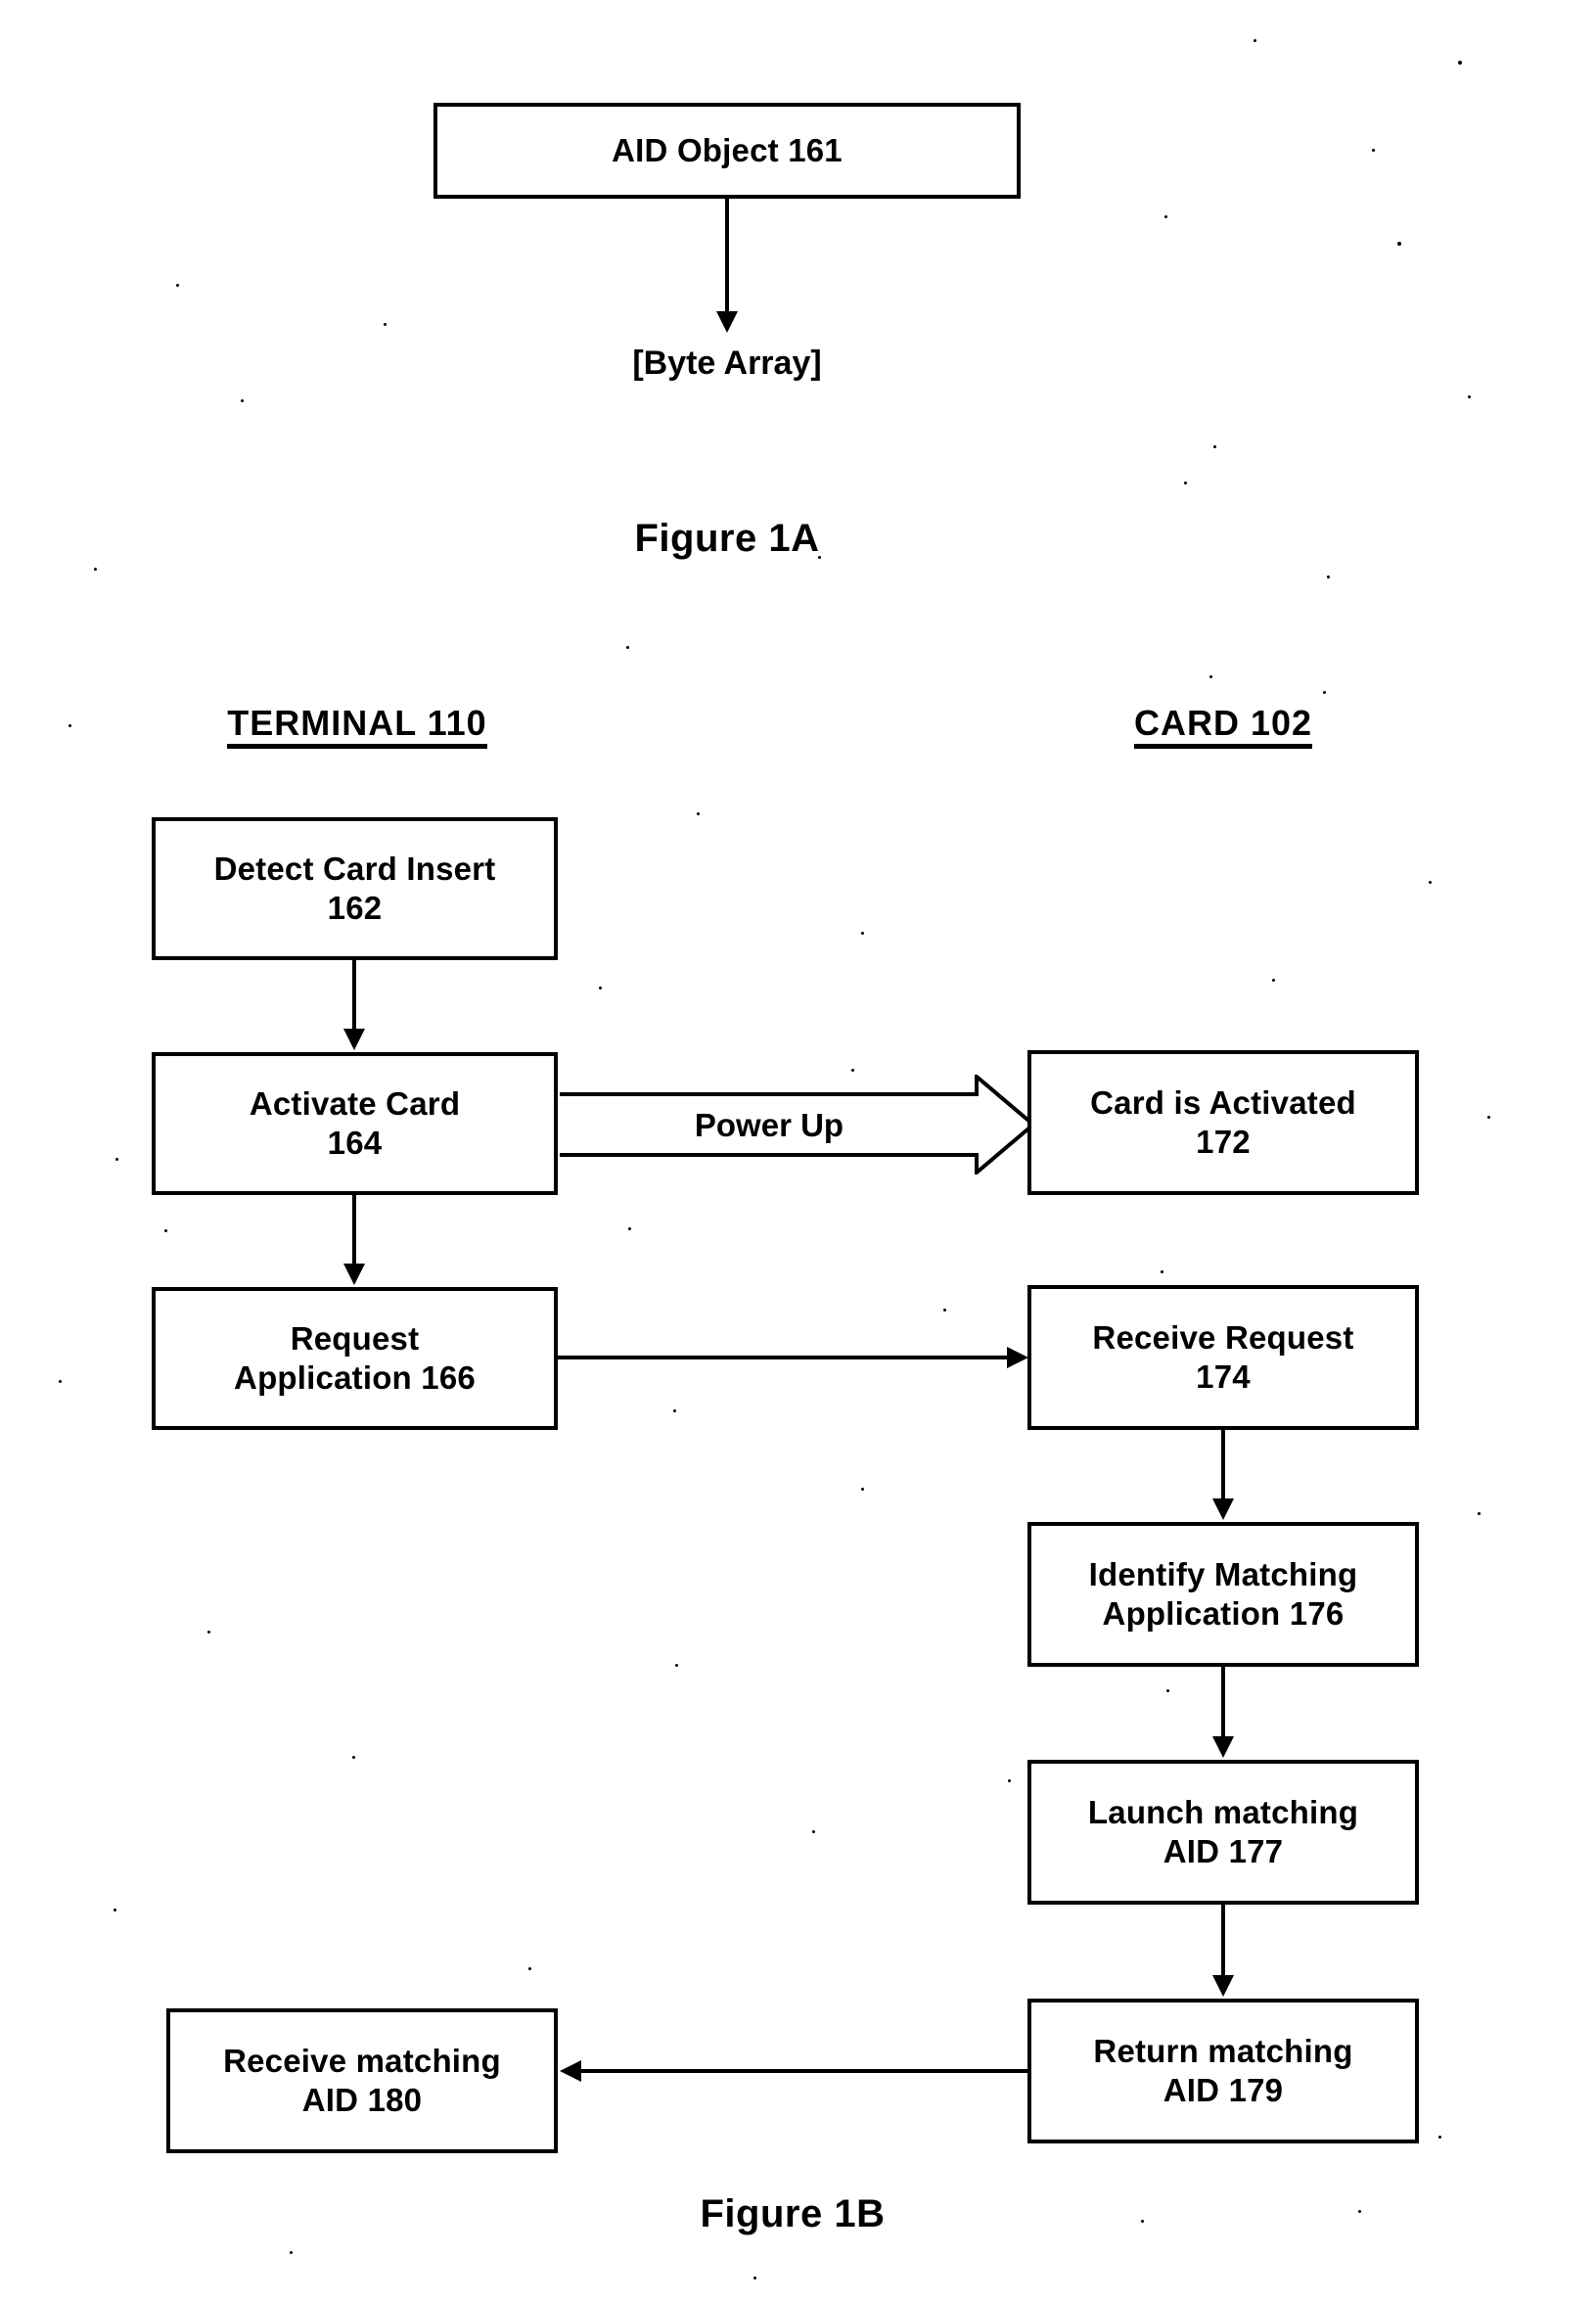 Image resolution: width=1596 pixels, height=2302 pixels. What do you see at coordinates (570, 2071) in the screenshot?
I see `connector-179-to-180-head` at bounding box center [570, 2071].